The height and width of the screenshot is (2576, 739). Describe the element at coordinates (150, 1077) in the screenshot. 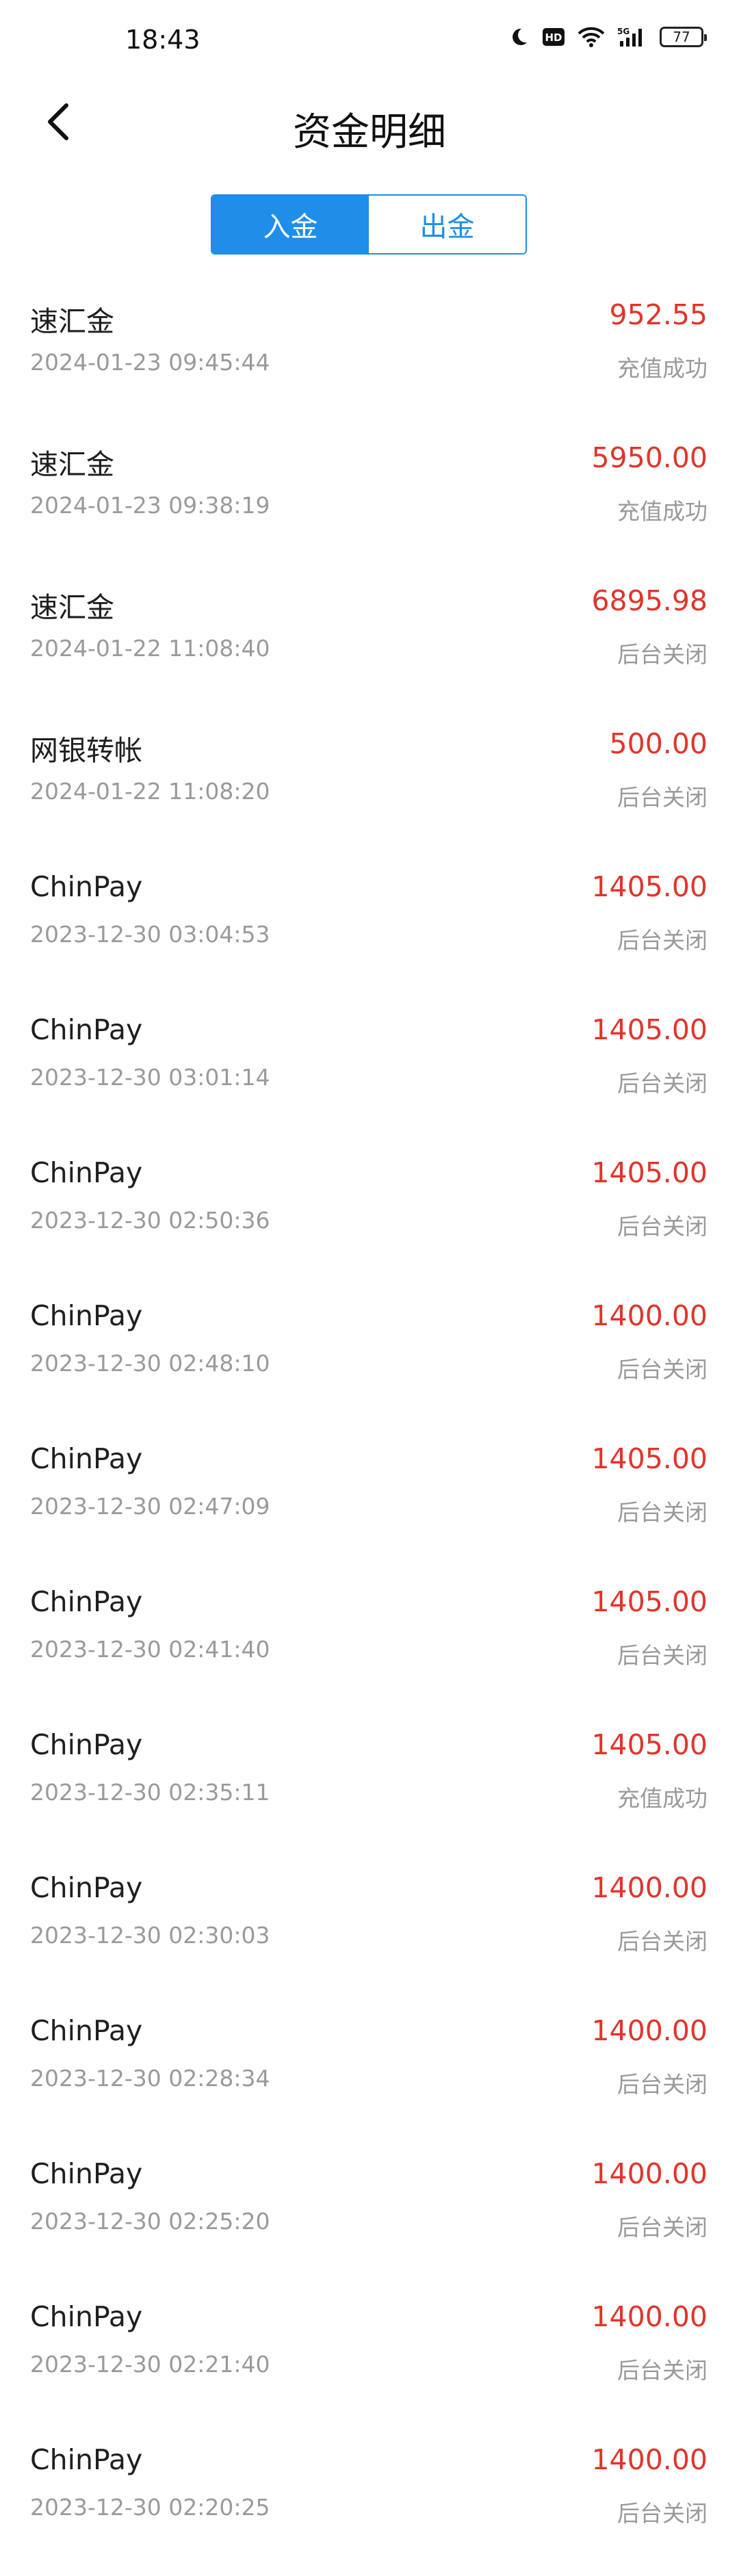

I see `record-time: 2023-12-30 03:01:14` at that location.